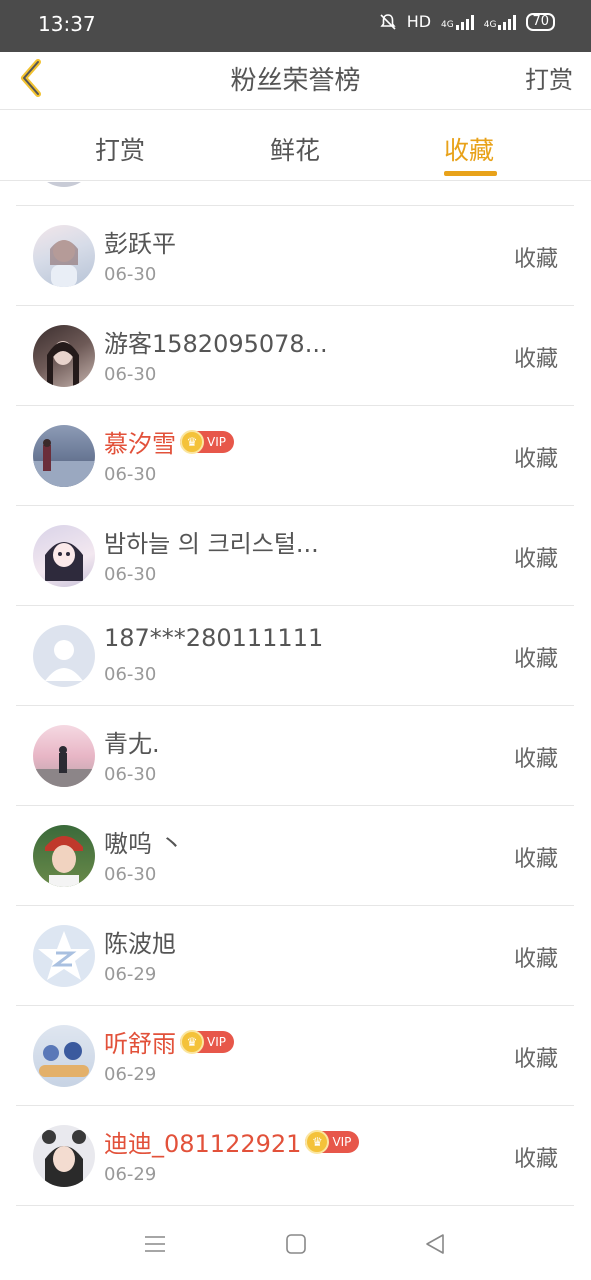 The image size is (591, 1280). I want to click on reward-button: 打赏, so click(549, 77).